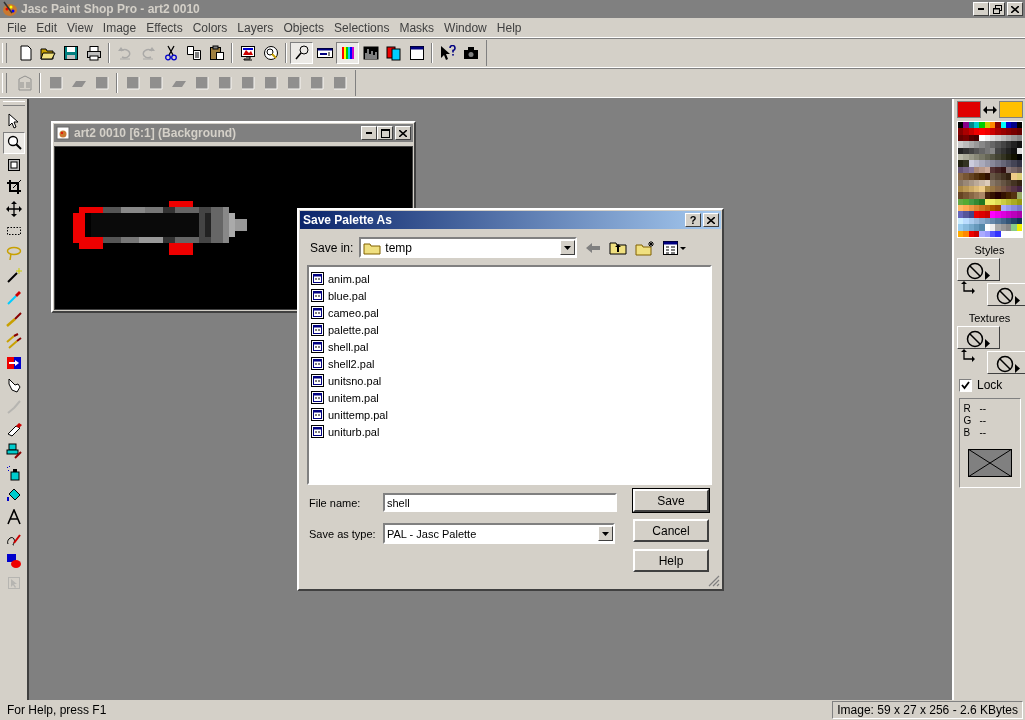  What do you see at coordinates (417, 27) in the screenshot?
I see `menu-item: Masks` at bounding box center [417, 27].